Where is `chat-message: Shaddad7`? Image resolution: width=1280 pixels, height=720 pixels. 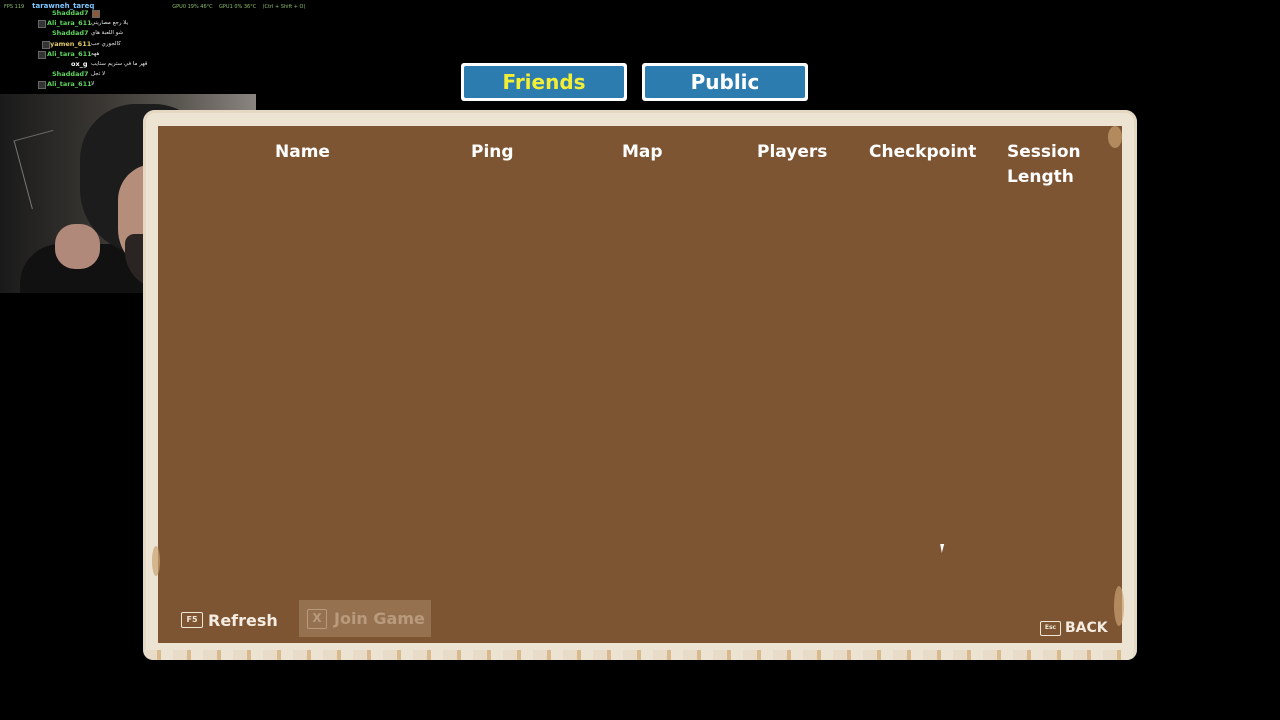
chat-message: Shaddad7 is located at coordinates (125, 14).